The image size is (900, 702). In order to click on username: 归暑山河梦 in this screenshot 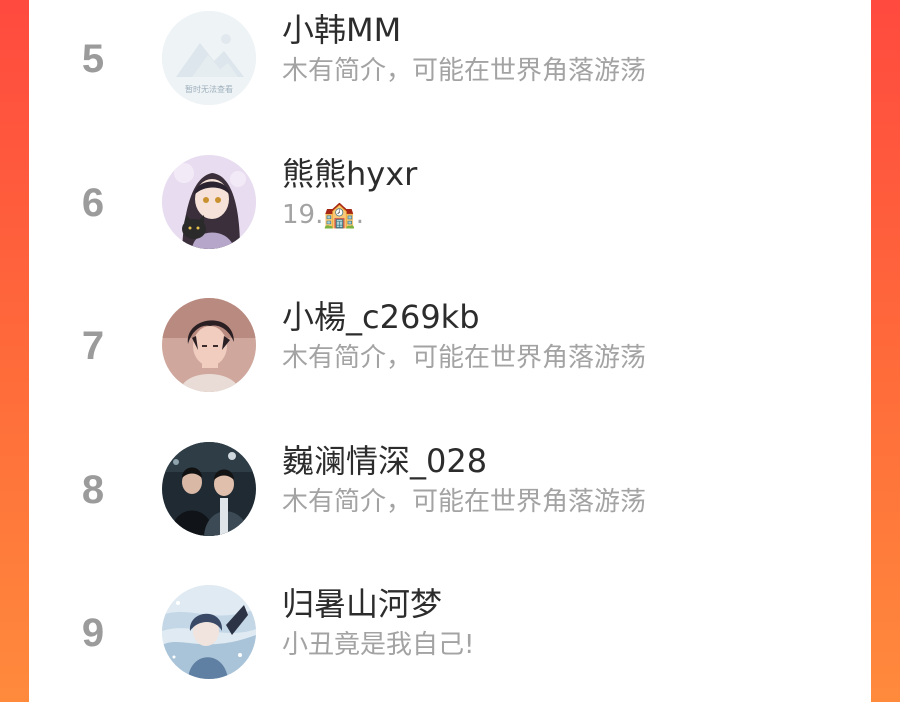, I will do `click(362, 604)`.